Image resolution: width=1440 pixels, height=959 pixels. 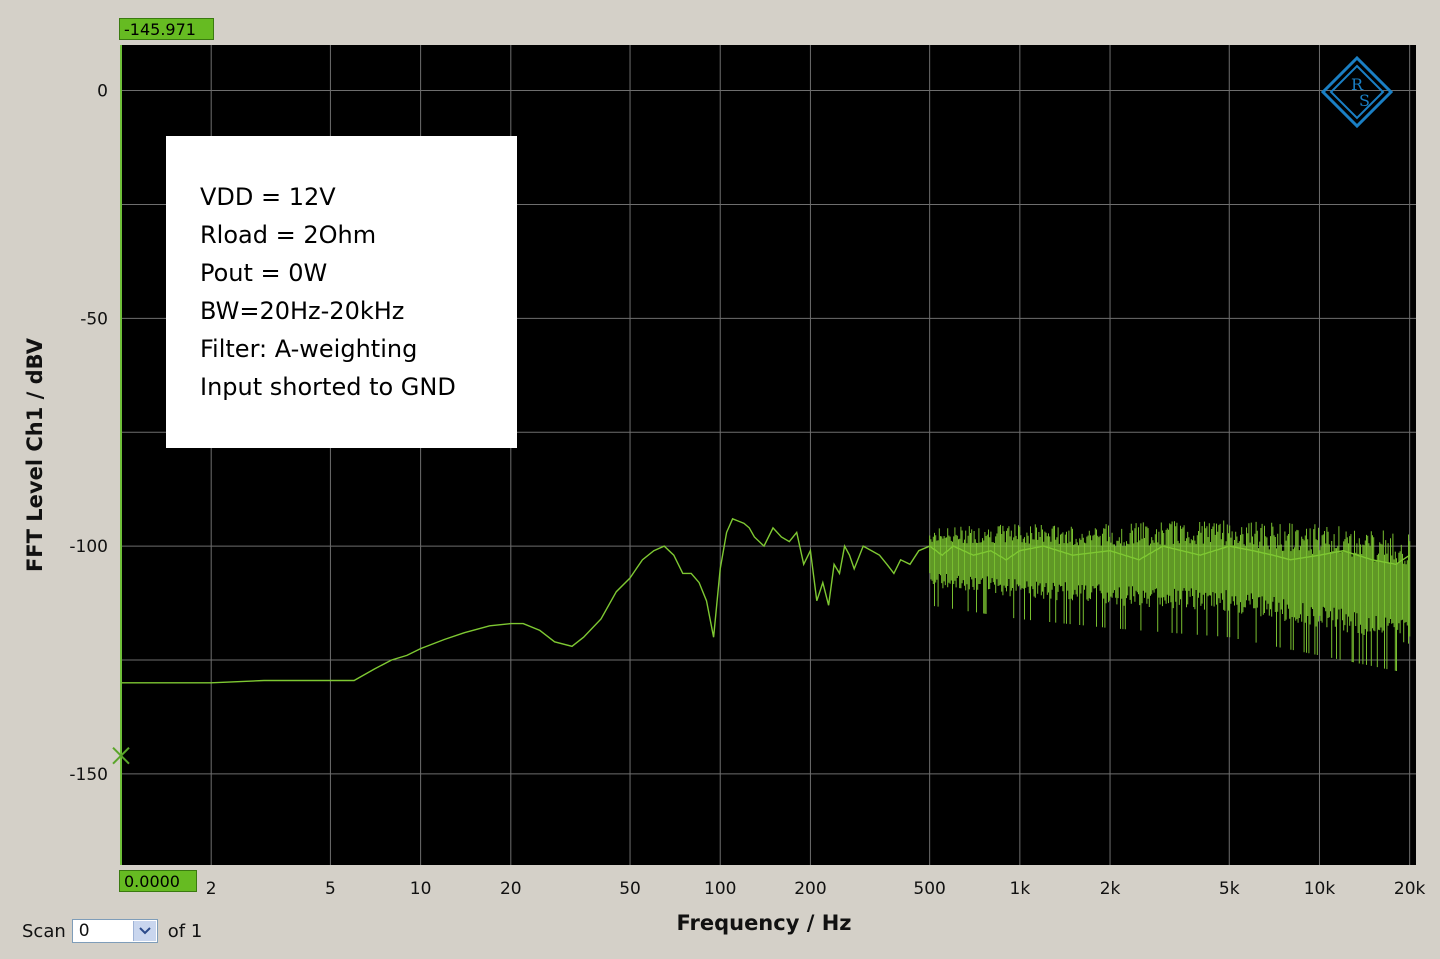 I want to click on note-line-filter: Filter: A-weighting, so click(x=309, y=349).